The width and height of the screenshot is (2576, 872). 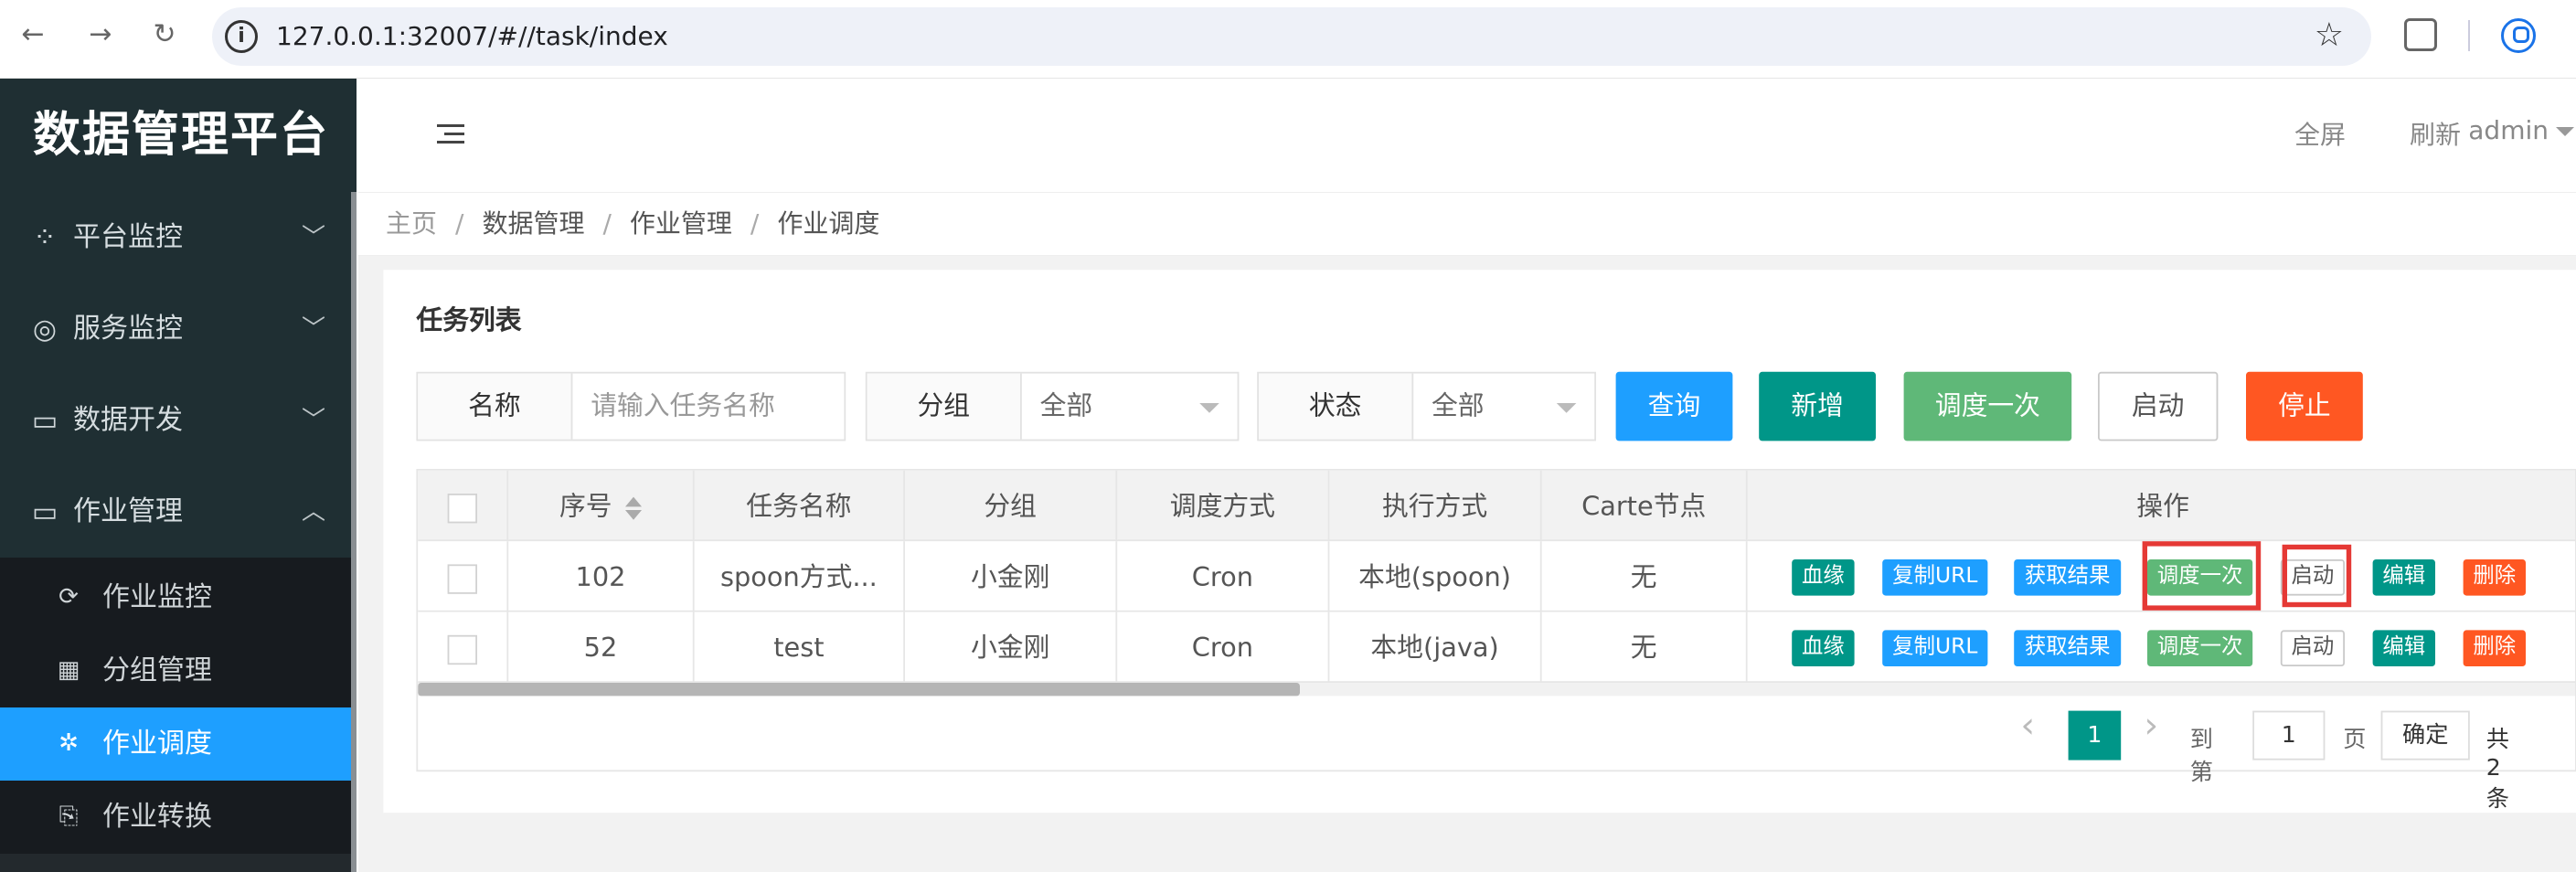 What do you see at coordinates (2095, 735) in the screenshot?
I see `page-current: 1` at bounding box center [2095, 735].